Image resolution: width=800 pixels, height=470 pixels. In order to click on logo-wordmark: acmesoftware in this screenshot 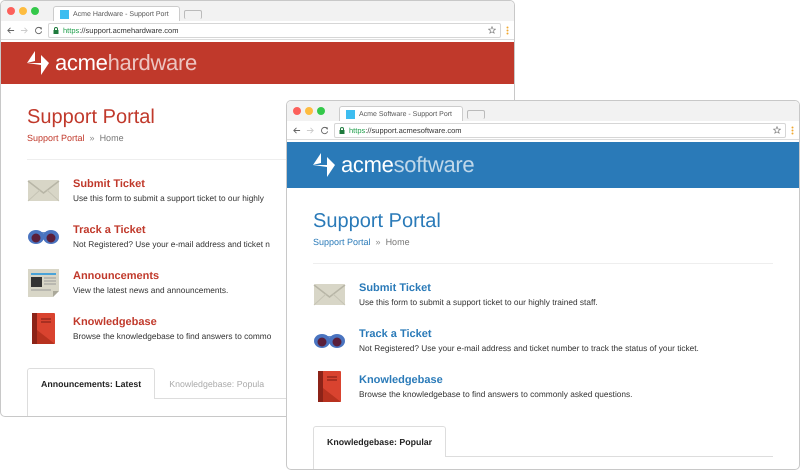, I will do `click(407, 165)`.